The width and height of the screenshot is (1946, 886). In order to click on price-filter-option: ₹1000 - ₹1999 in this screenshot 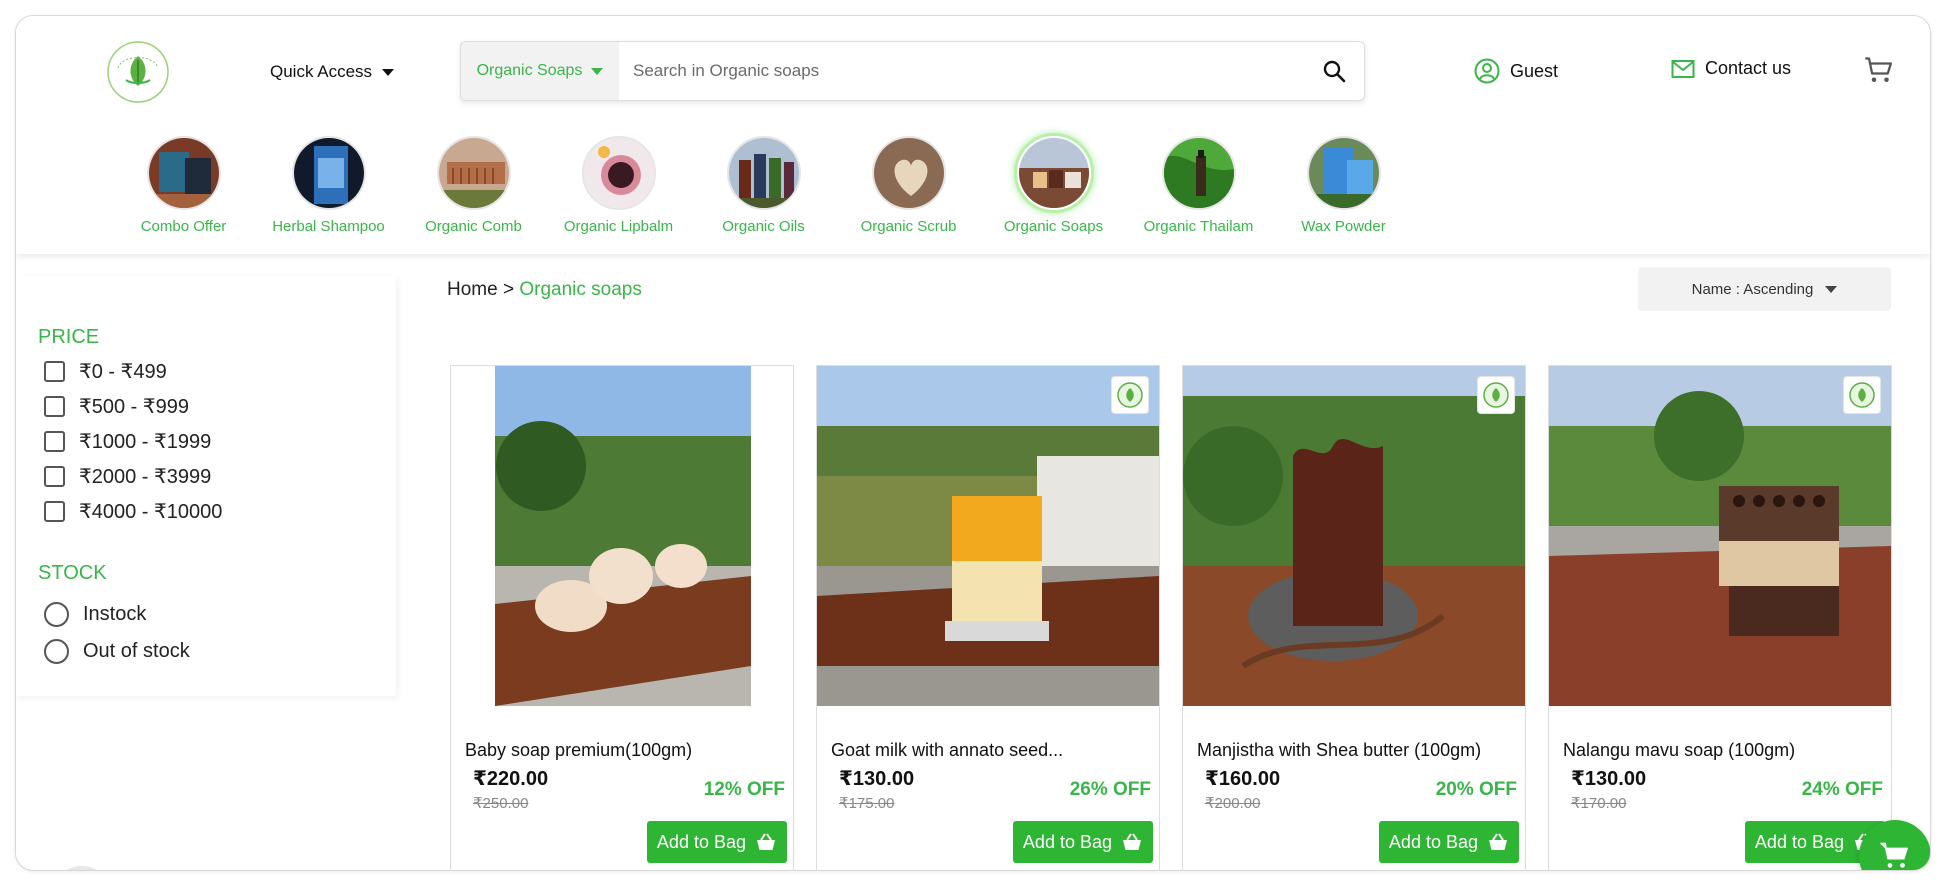, I will do `click(127, 441)`.